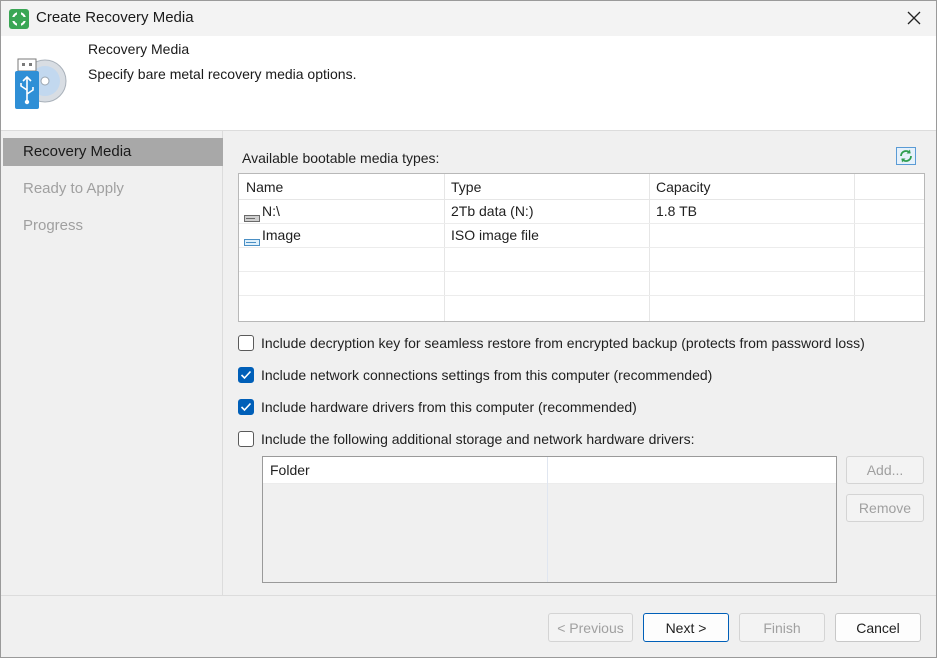 The height and width of the screenshot is (658, 937). I want to click on cancel-button: Cancel, so click(878, 627).